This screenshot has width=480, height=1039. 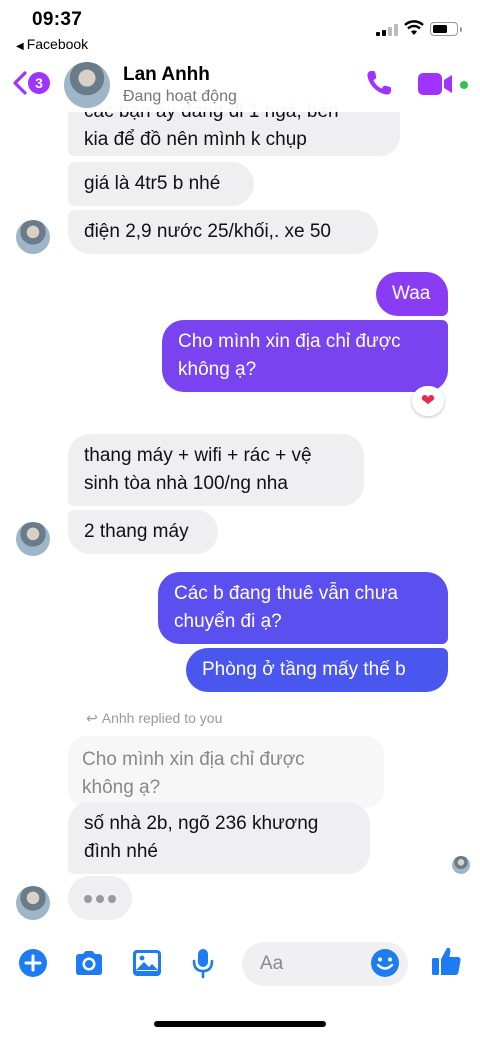 I want to click on home-indicator, so click(x=240, y=1024).